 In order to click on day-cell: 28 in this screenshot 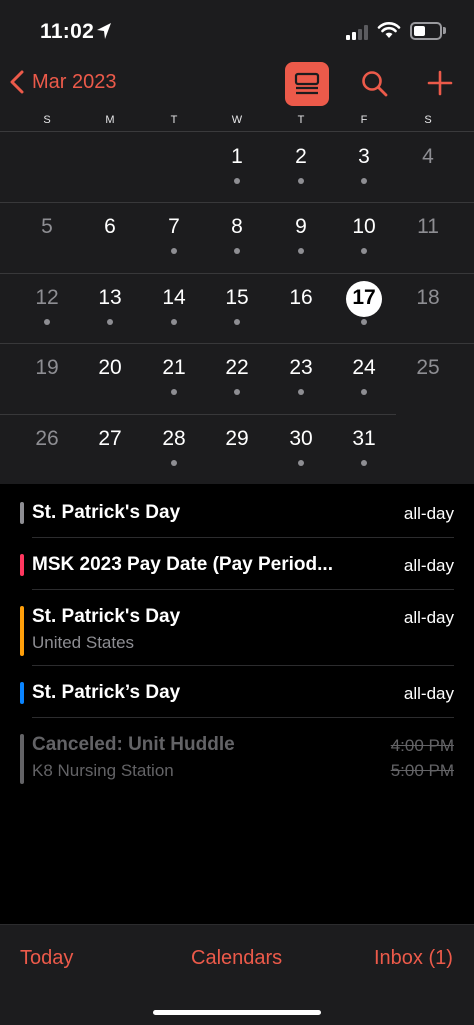, I will do `click(174, 449)`.